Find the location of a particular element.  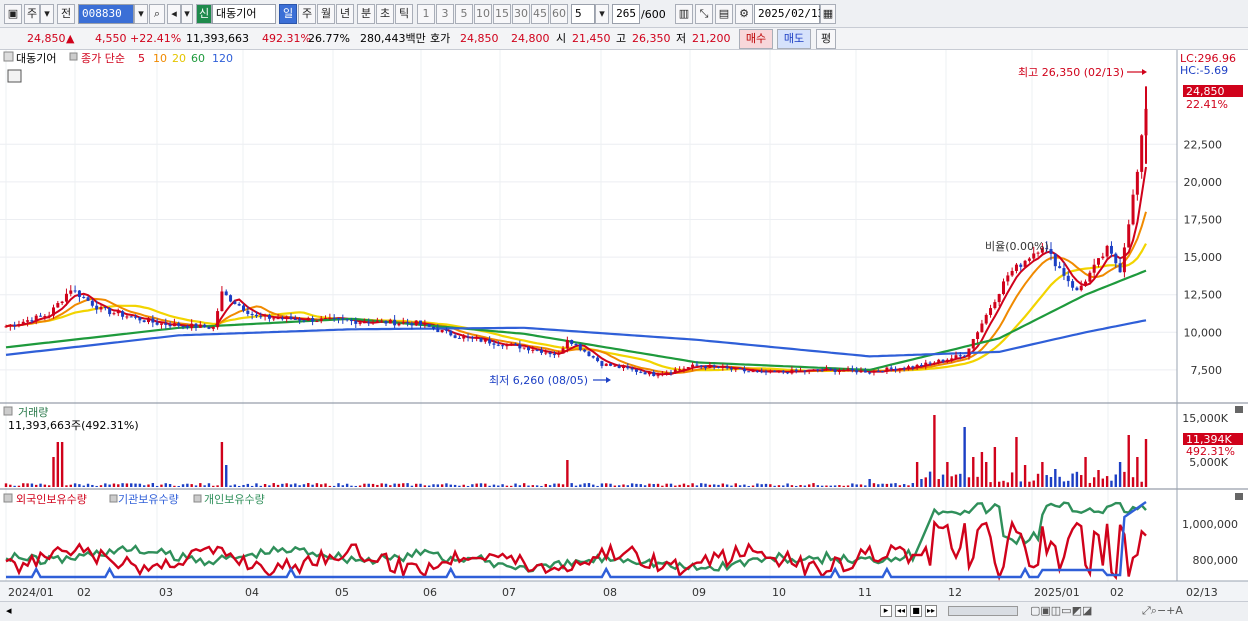

panel-stock-tag: 대동기어 is located at coordinates (36, 58).